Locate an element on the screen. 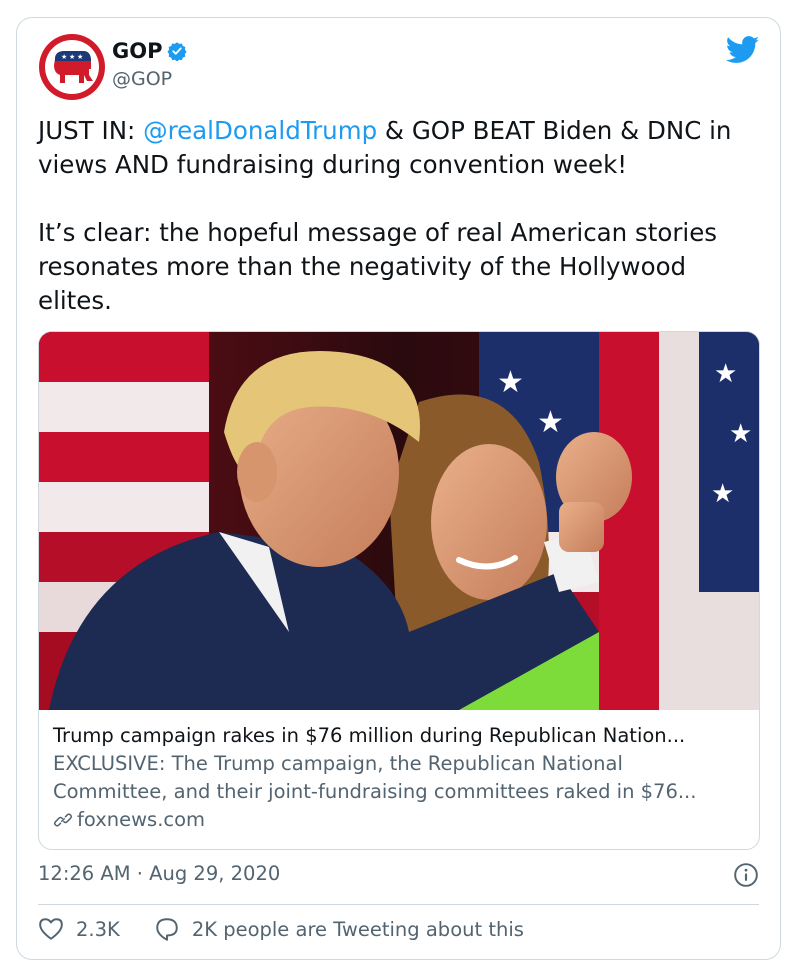  avatar: ★ ★ ★ is located at coordinates (72, 67).